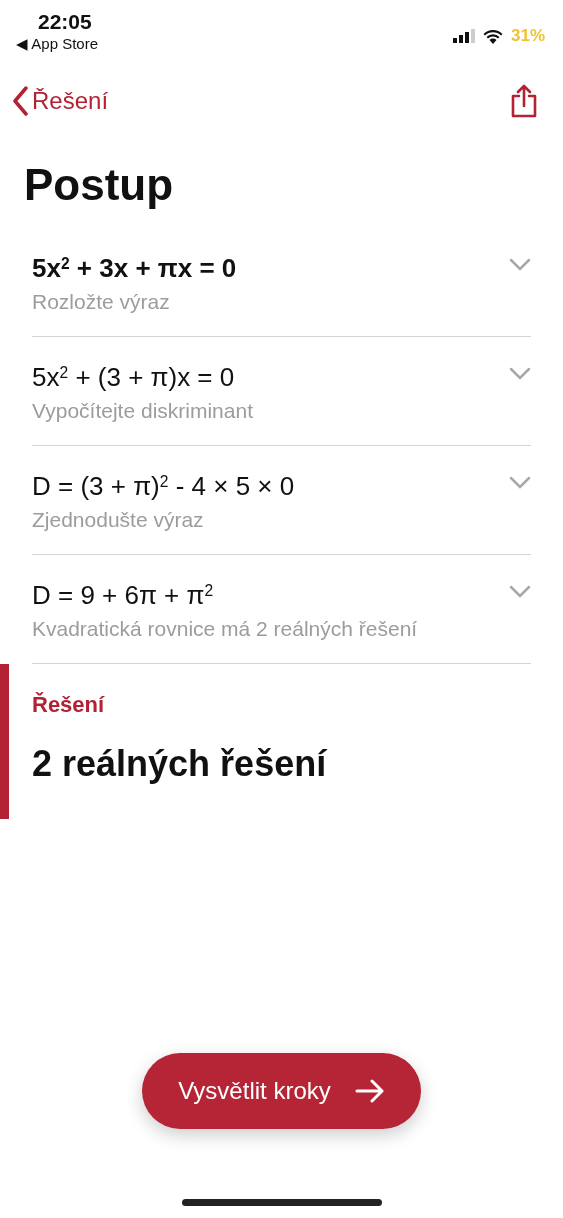  I want to click on step-description: Vypočítejte diskriminant, so click(142, 411).